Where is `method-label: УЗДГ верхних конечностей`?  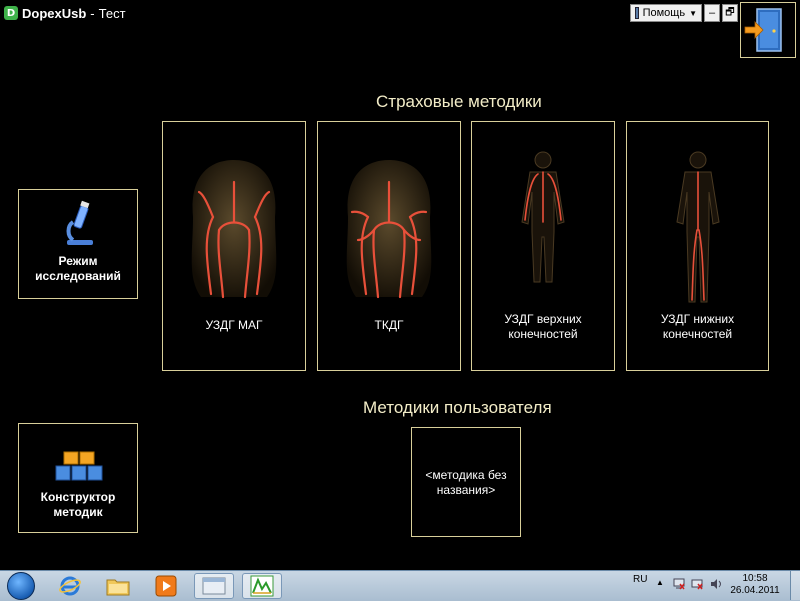 method-label: УЗДГ верхних конечностей is located at coordinates (543, 326).